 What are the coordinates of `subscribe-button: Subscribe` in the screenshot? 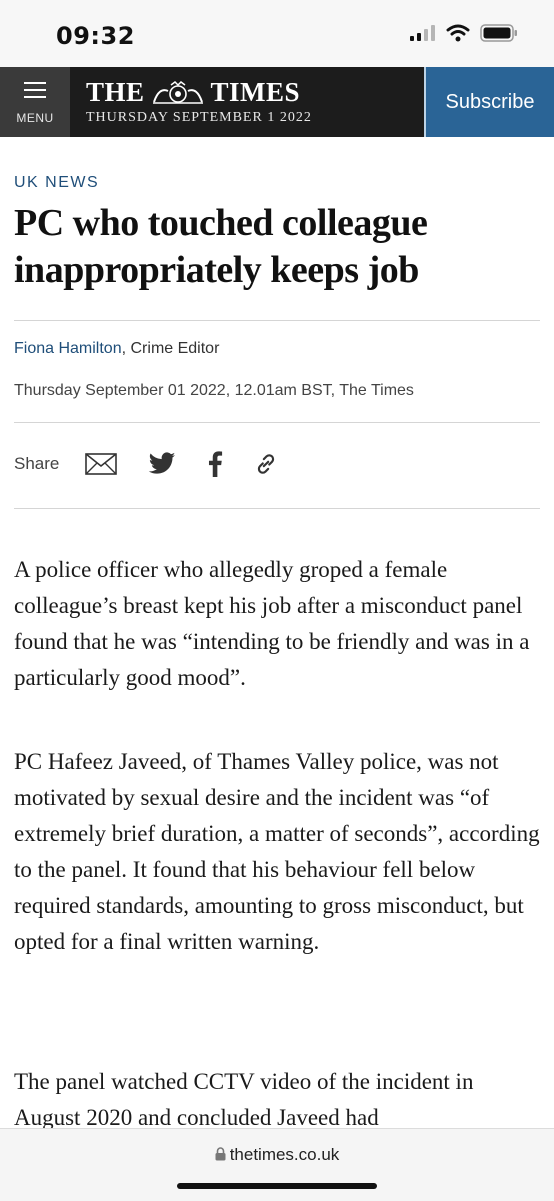 It's located at (489, 102).